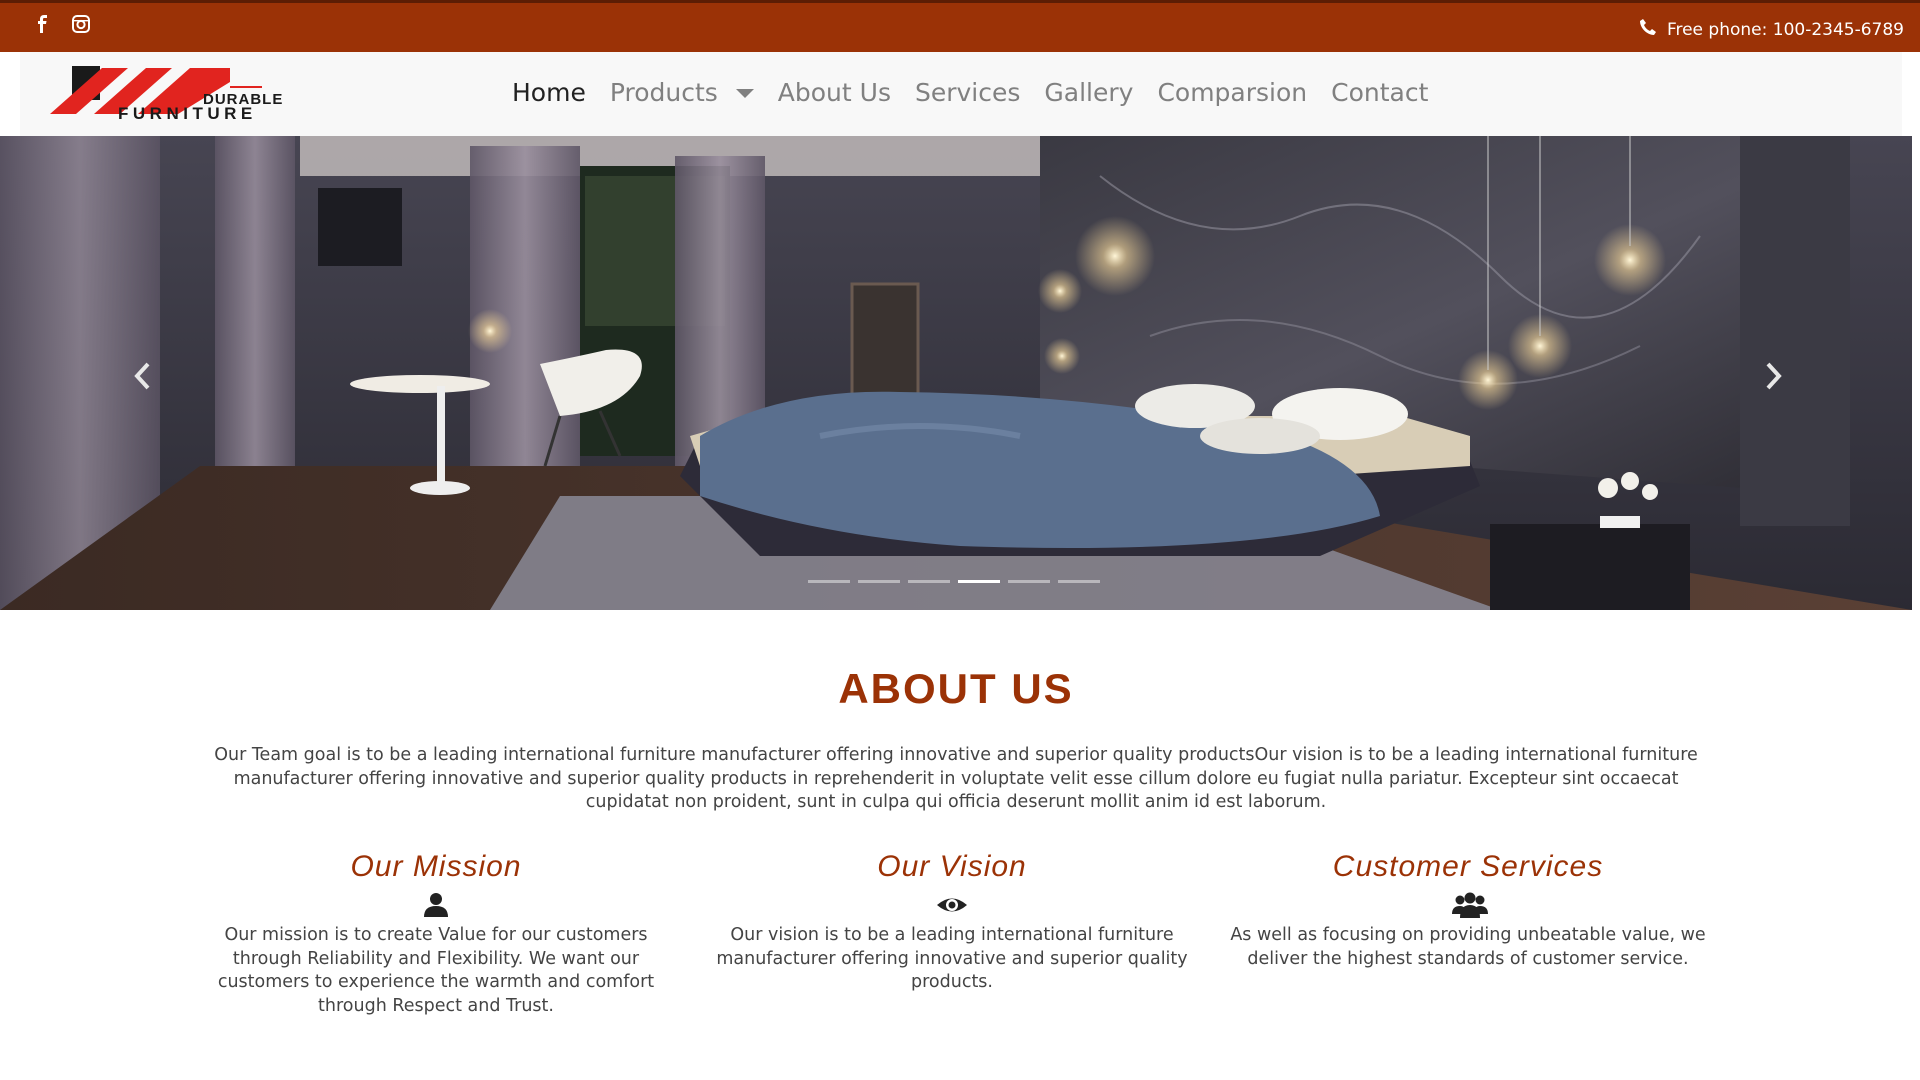 Image resolution: width=1920 pixels, height=1080 pixels. Describe the element at coordinates (1648, 29) in the screenshot. I see `phone-icon` at that location.